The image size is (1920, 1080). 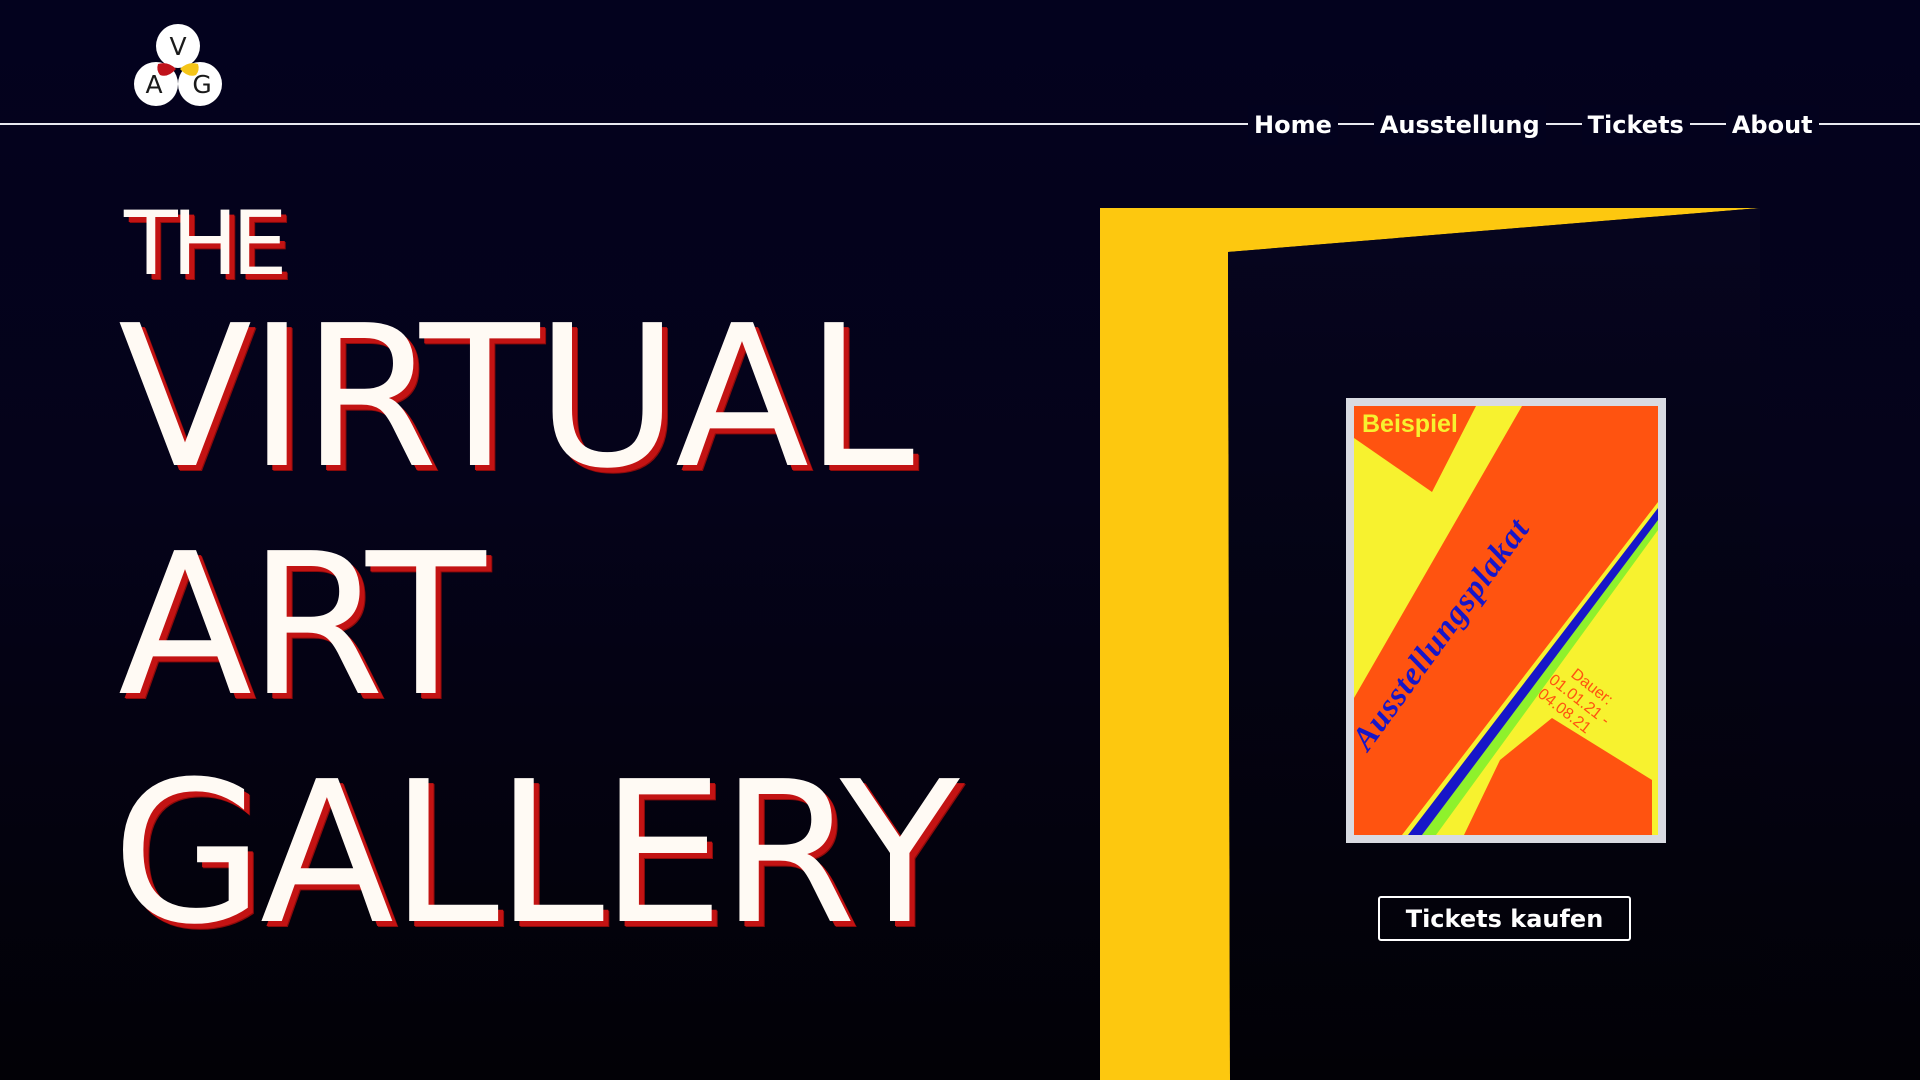 What do you see at coordinates (1459, 125) in the screenshot?
I see `nav-ausstellung-link: Ausstellung` at bounding box center [1459, 125].